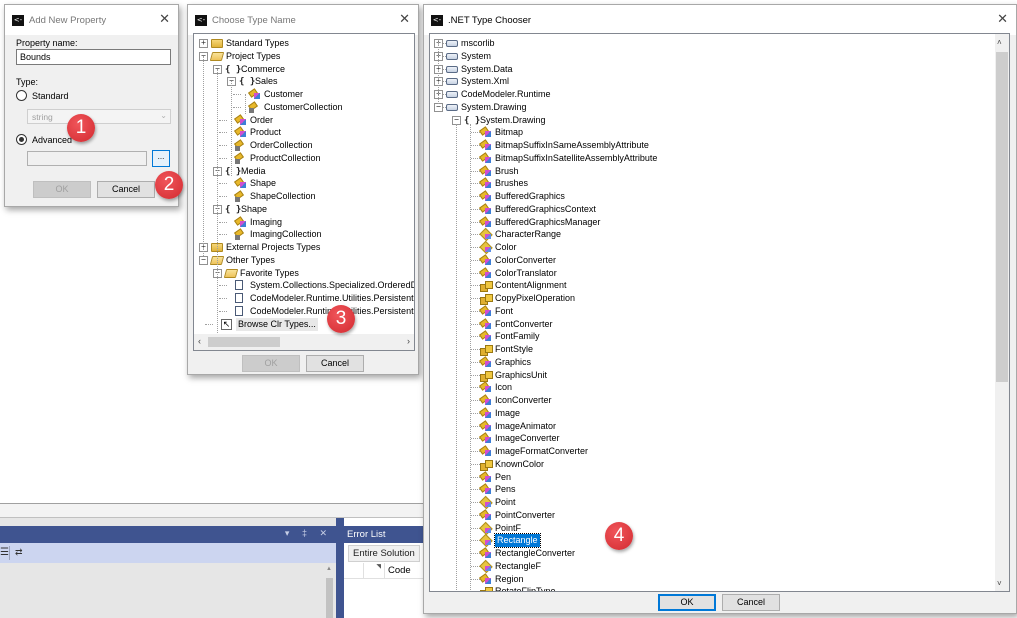  Describe the element at coordinates (329, 569) in the screenshot. I see `scroll-up-icon: ▲` at that location.